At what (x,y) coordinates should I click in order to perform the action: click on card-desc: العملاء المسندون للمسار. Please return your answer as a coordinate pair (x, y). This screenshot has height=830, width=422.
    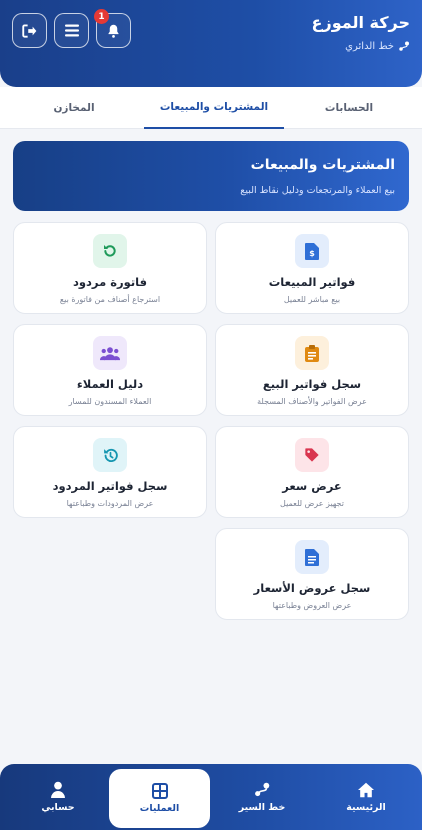
    Looking at the image, I should click on (110, 401).